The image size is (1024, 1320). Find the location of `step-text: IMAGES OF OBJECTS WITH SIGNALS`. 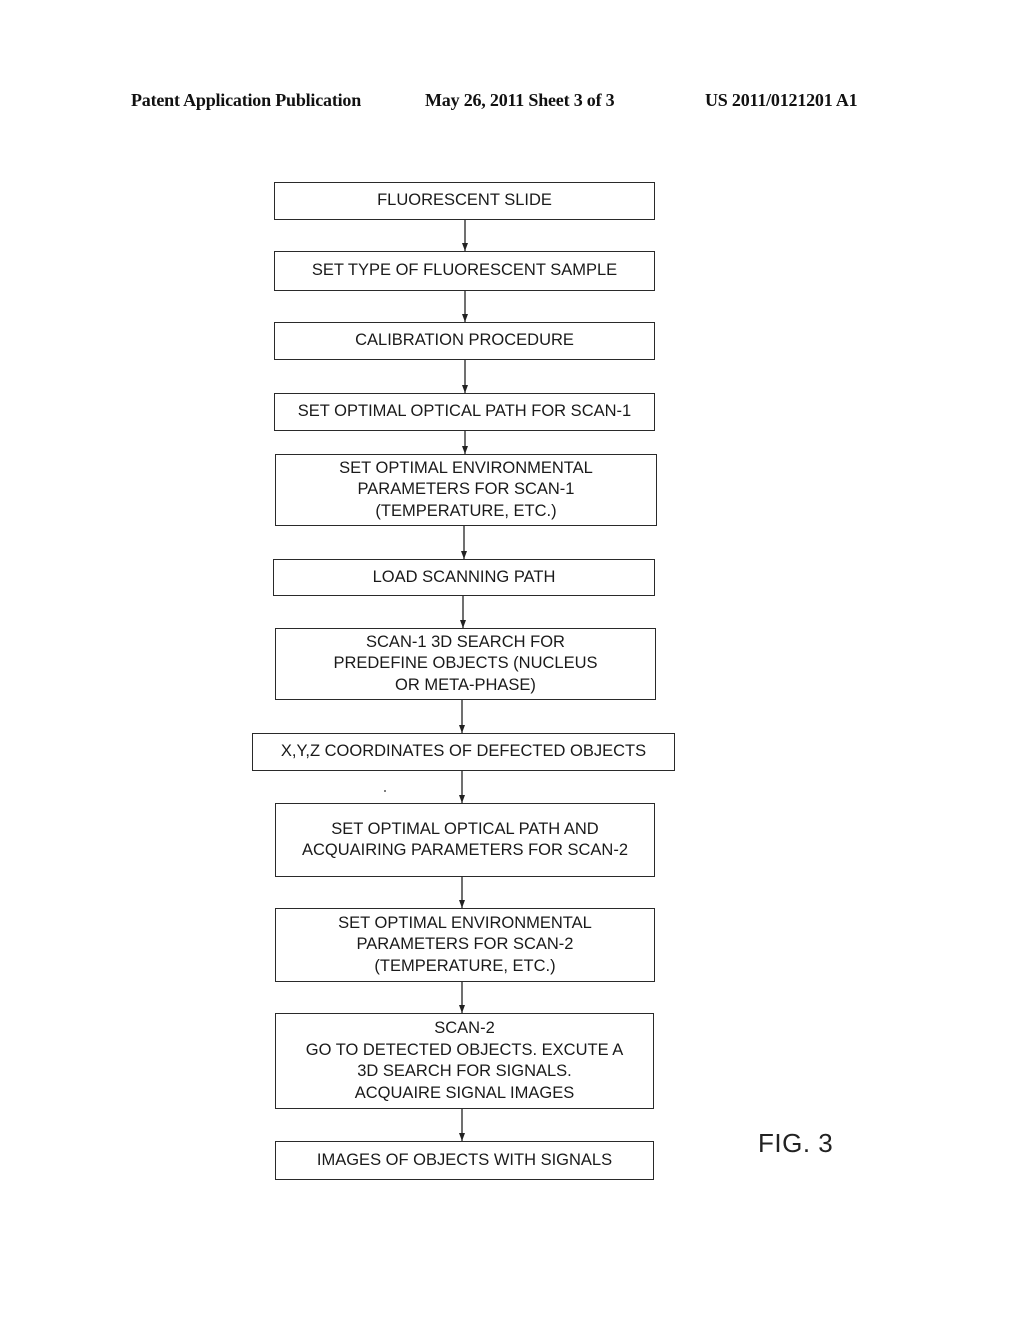

step-text: IMAGES OF OBJECTS WITH SIGNALS is located at coordinates (464, 1159).